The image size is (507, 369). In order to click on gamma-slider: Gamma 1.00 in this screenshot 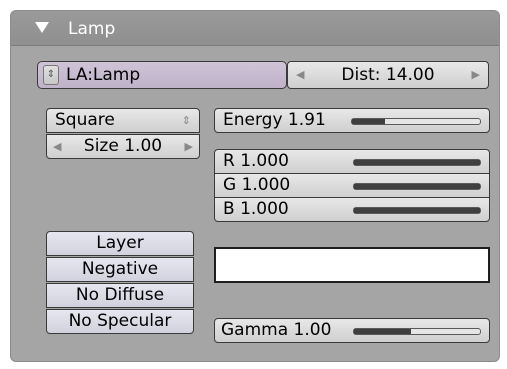, I will do `click(352, 330)`.